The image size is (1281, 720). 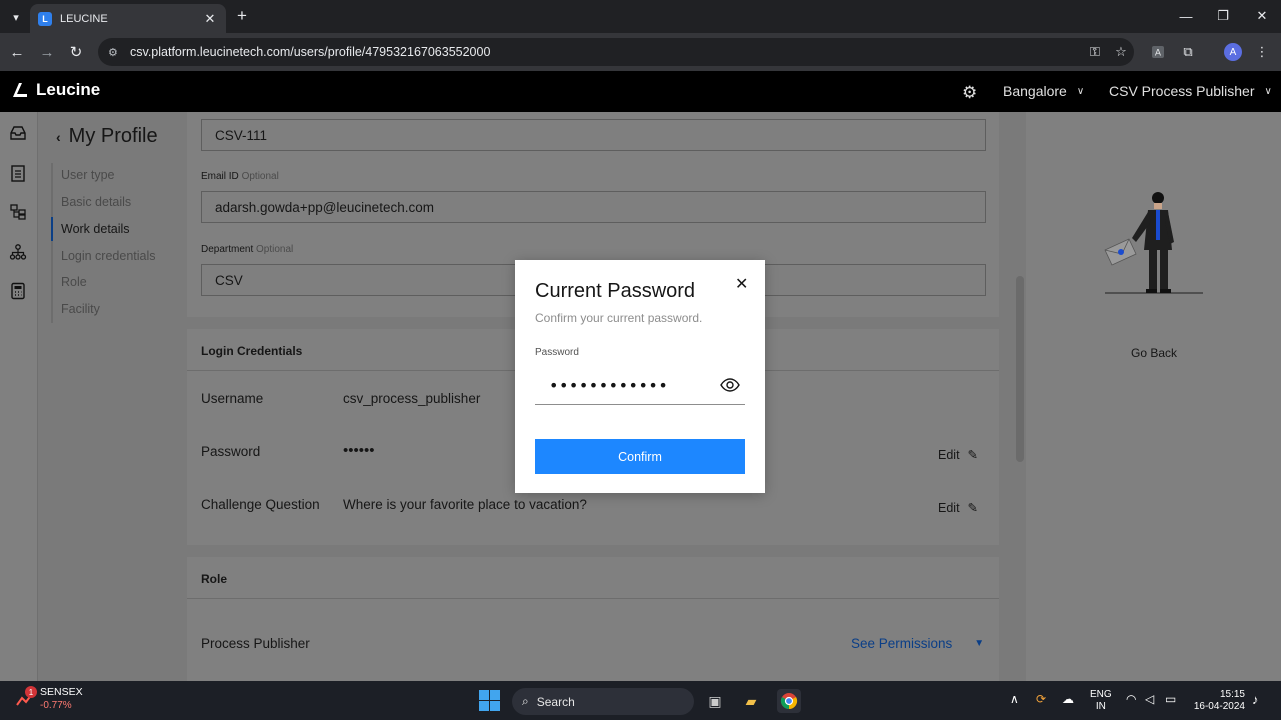 I want to click on translate-icon: A, so click(x=1158, y=52).